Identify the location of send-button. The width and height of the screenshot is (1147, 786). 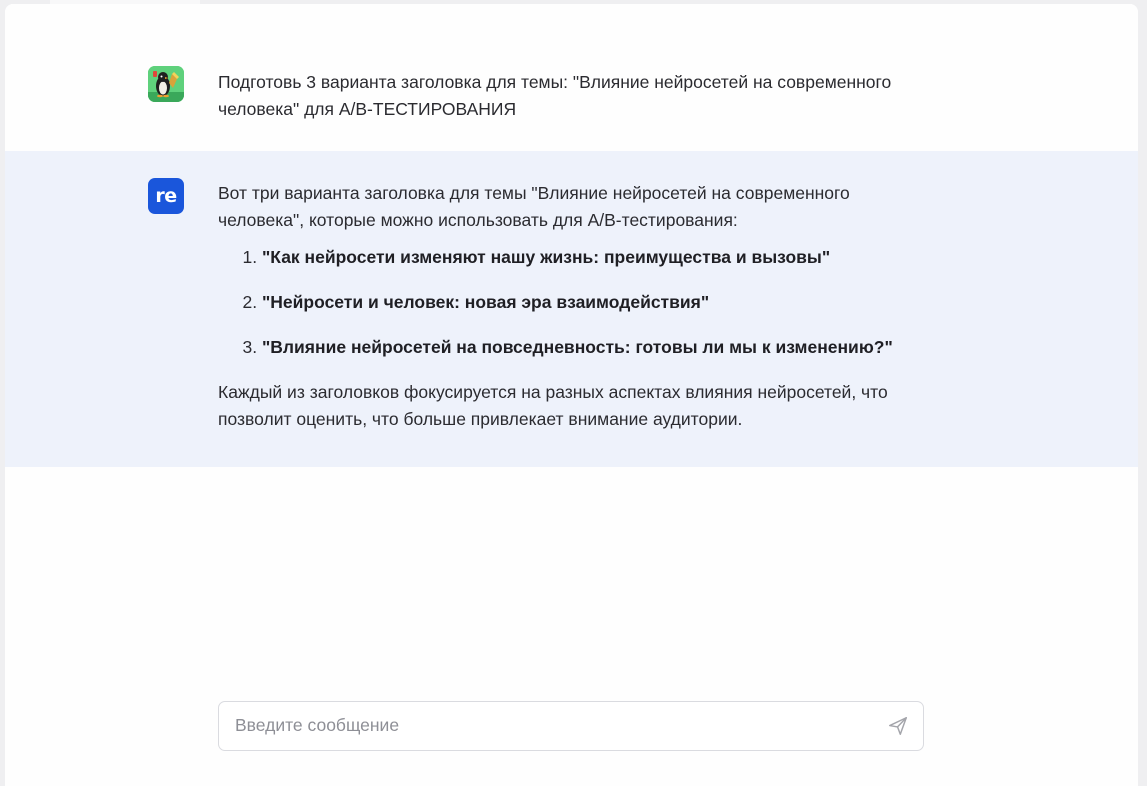
(898, 726).